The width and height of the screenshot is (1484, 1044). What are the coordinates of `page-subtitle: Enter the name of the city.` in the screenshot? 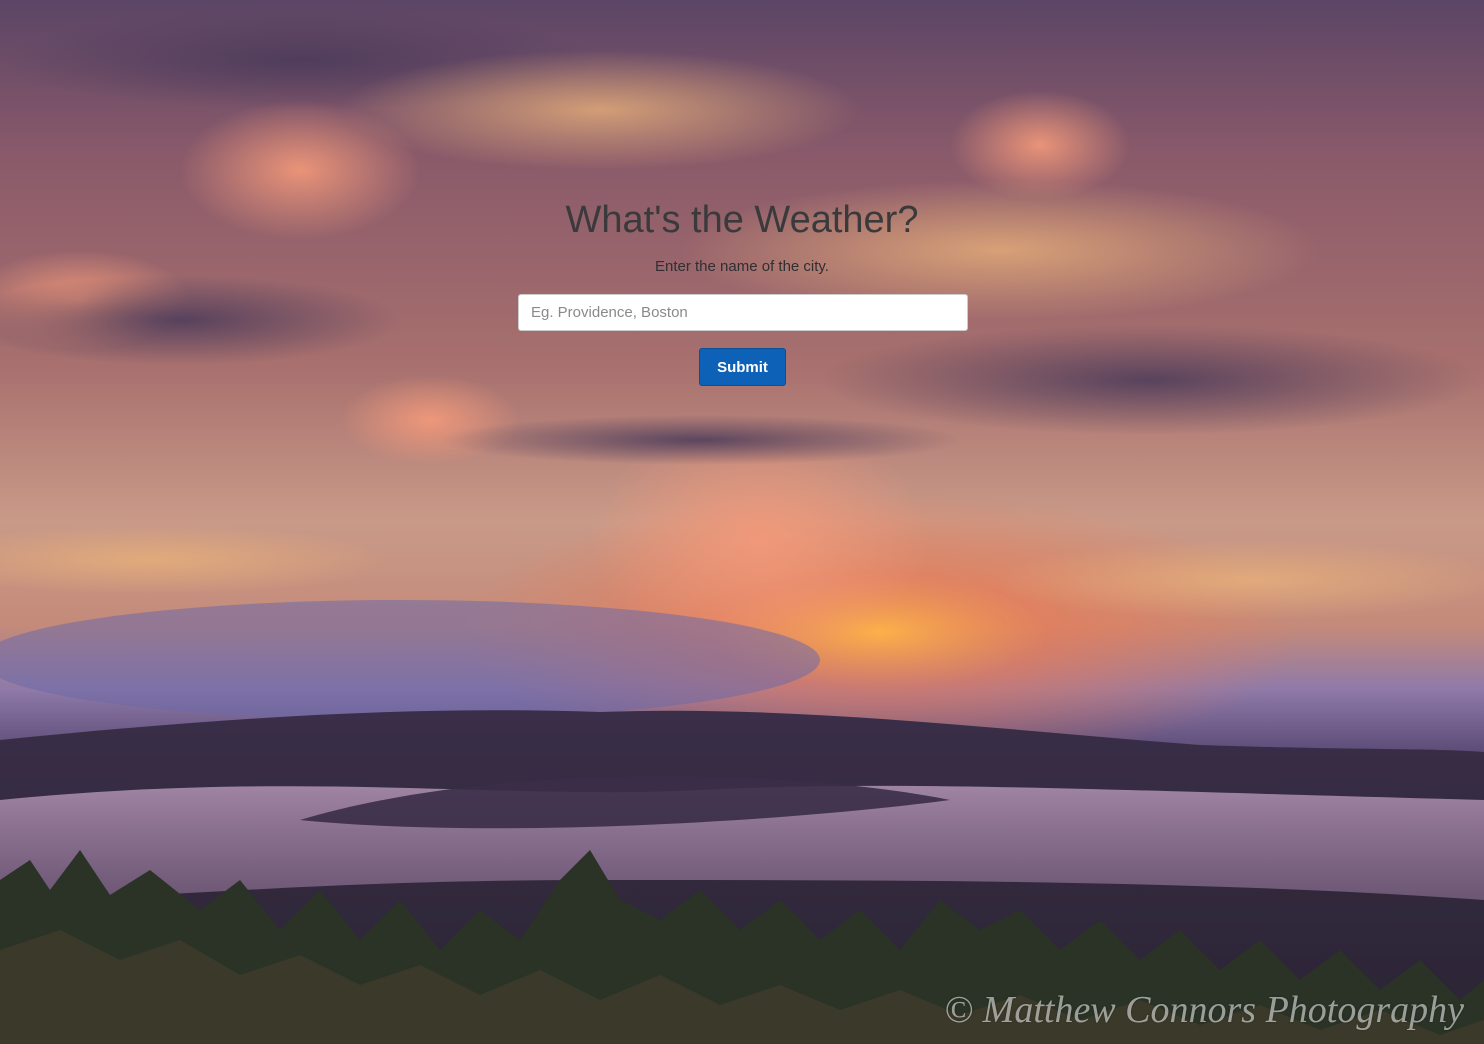 It's located at (742, 266).